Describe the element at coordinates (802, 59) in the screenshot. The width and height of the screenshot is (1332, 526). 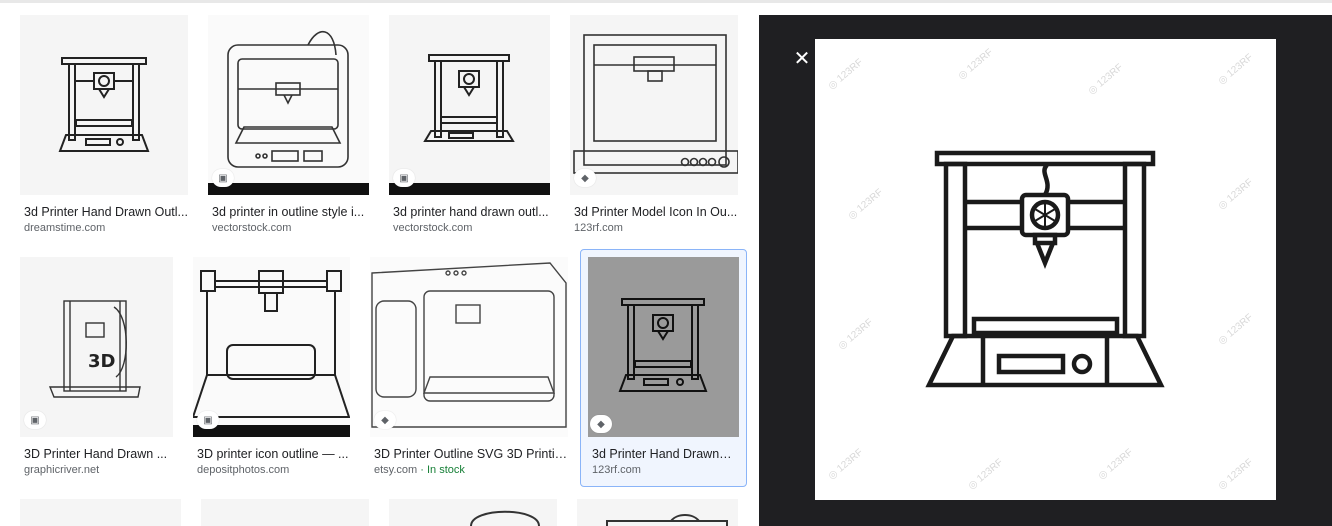
I see `close-icon: ✕` at that location.